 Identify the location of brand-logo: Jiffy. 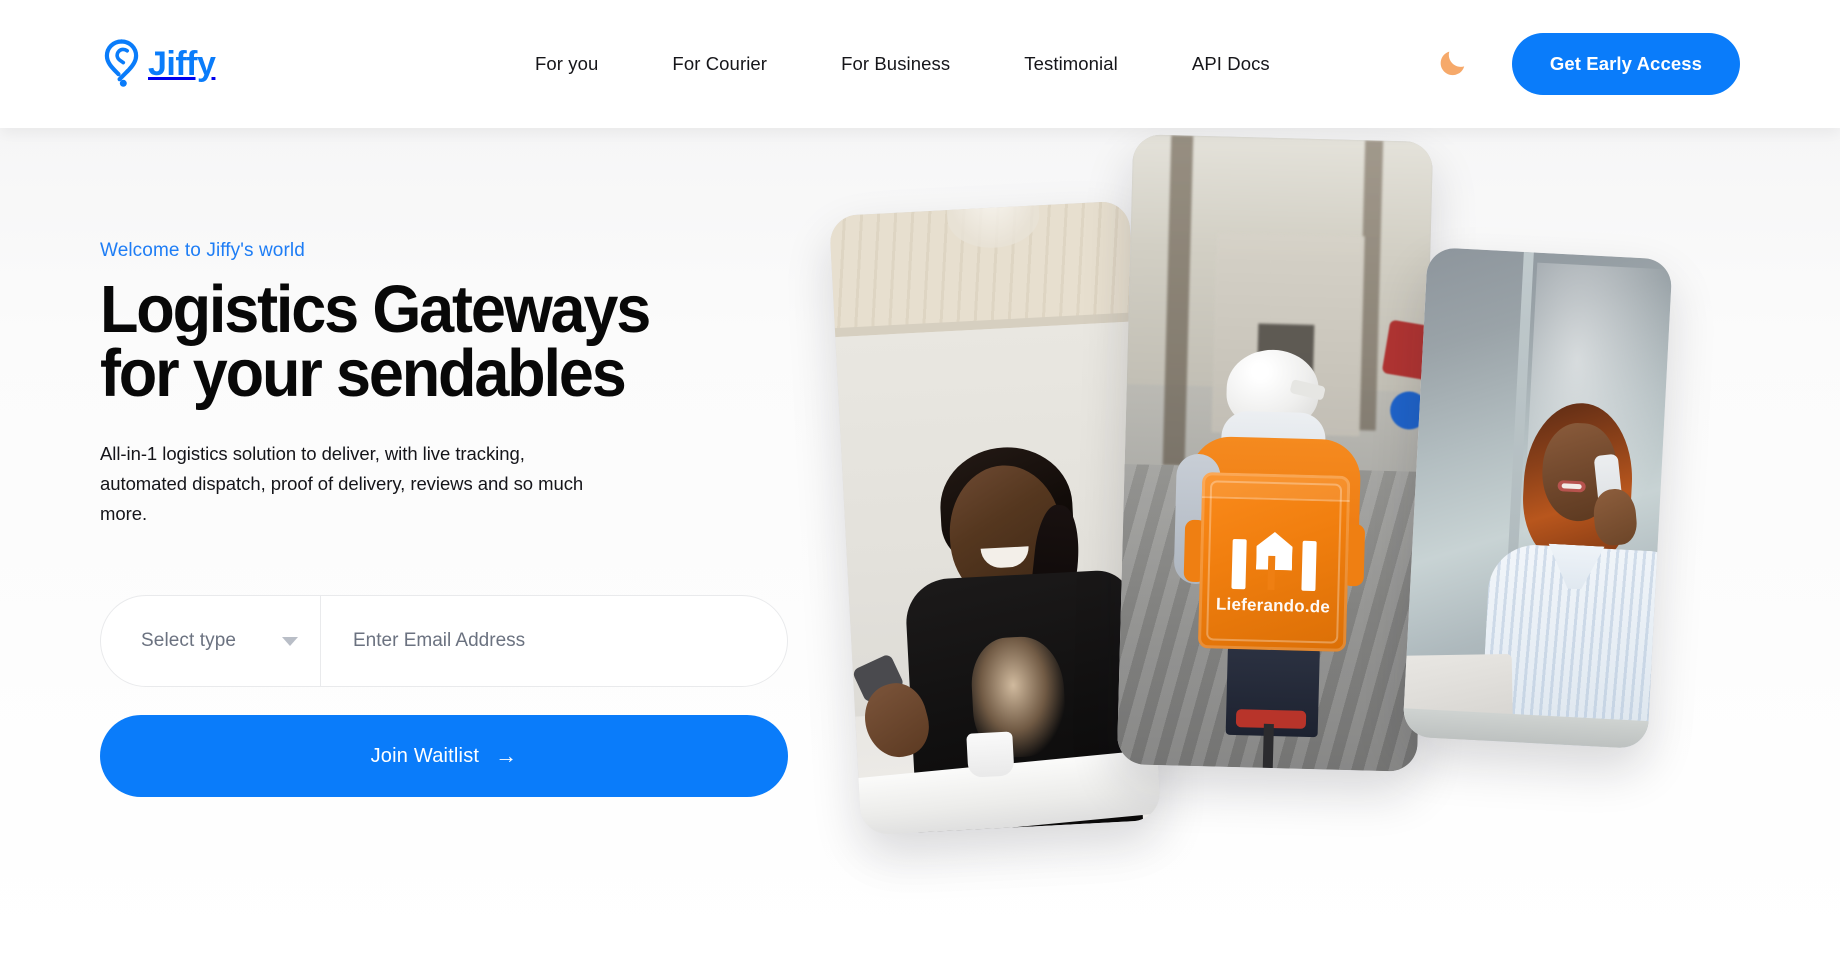
(158, 63).